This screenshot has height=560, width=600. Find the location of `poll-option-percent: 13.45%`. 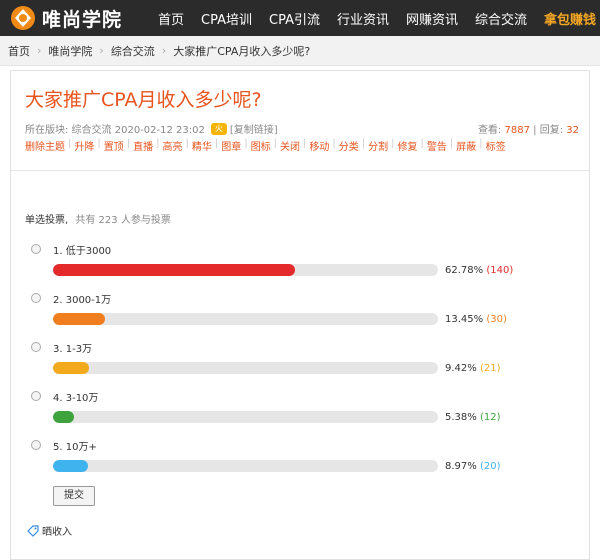

poll-option-percent: 13.45% is located at coordinates (464, 319).